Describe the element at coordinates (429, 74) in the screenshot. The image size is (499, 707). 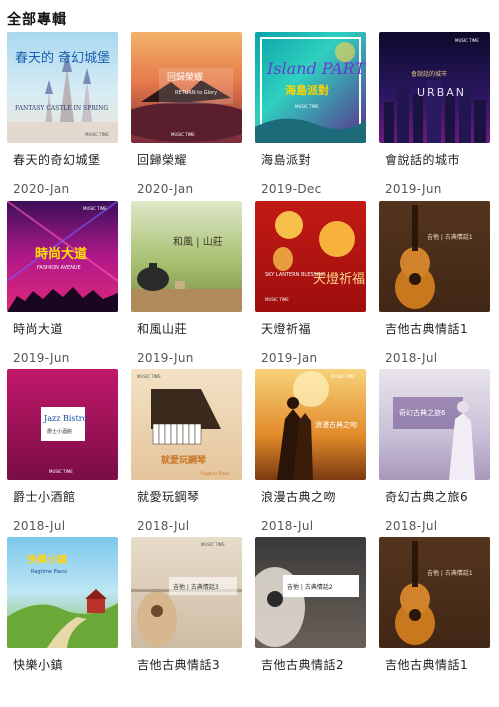
I see `cover-title: 會說話的城市` at that location.